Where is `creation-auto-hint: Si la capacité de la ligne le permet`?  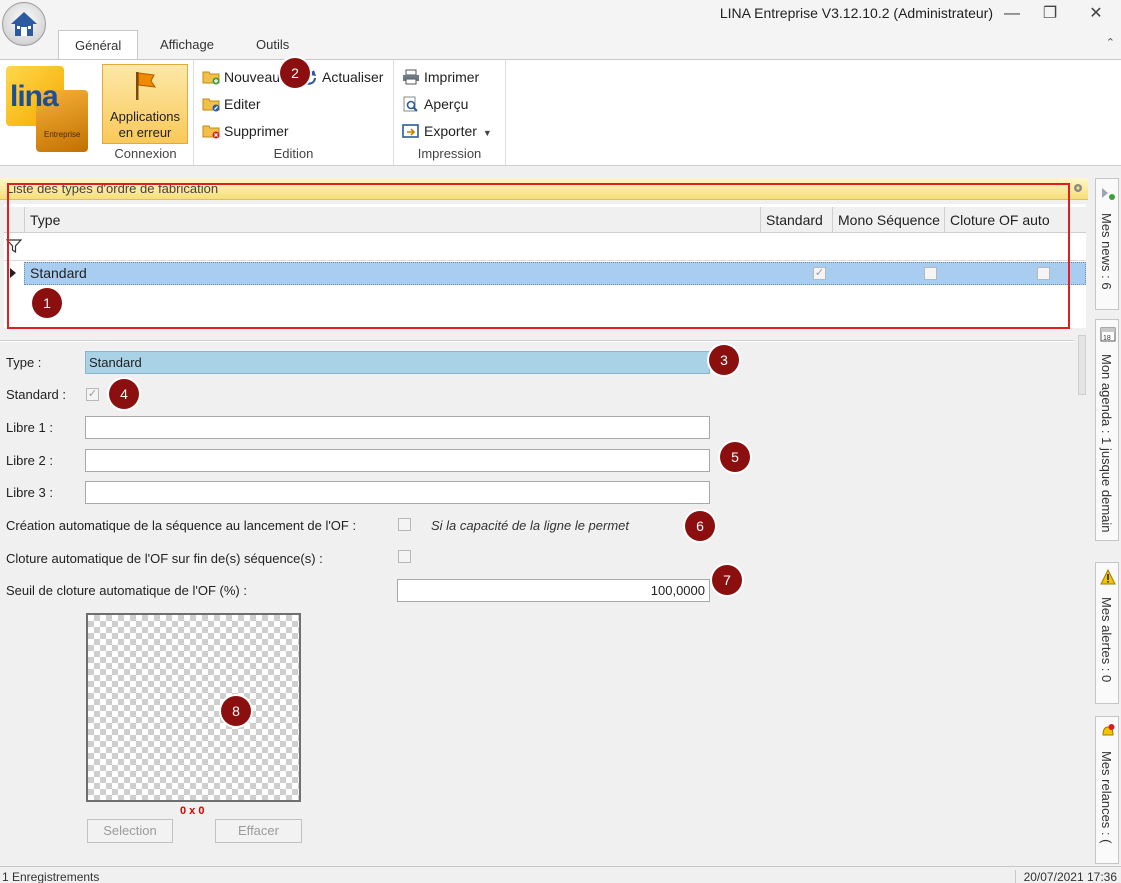
creation-auto-hint: Si la capacité de la ligne le permet is located at coordinates (530, 525).